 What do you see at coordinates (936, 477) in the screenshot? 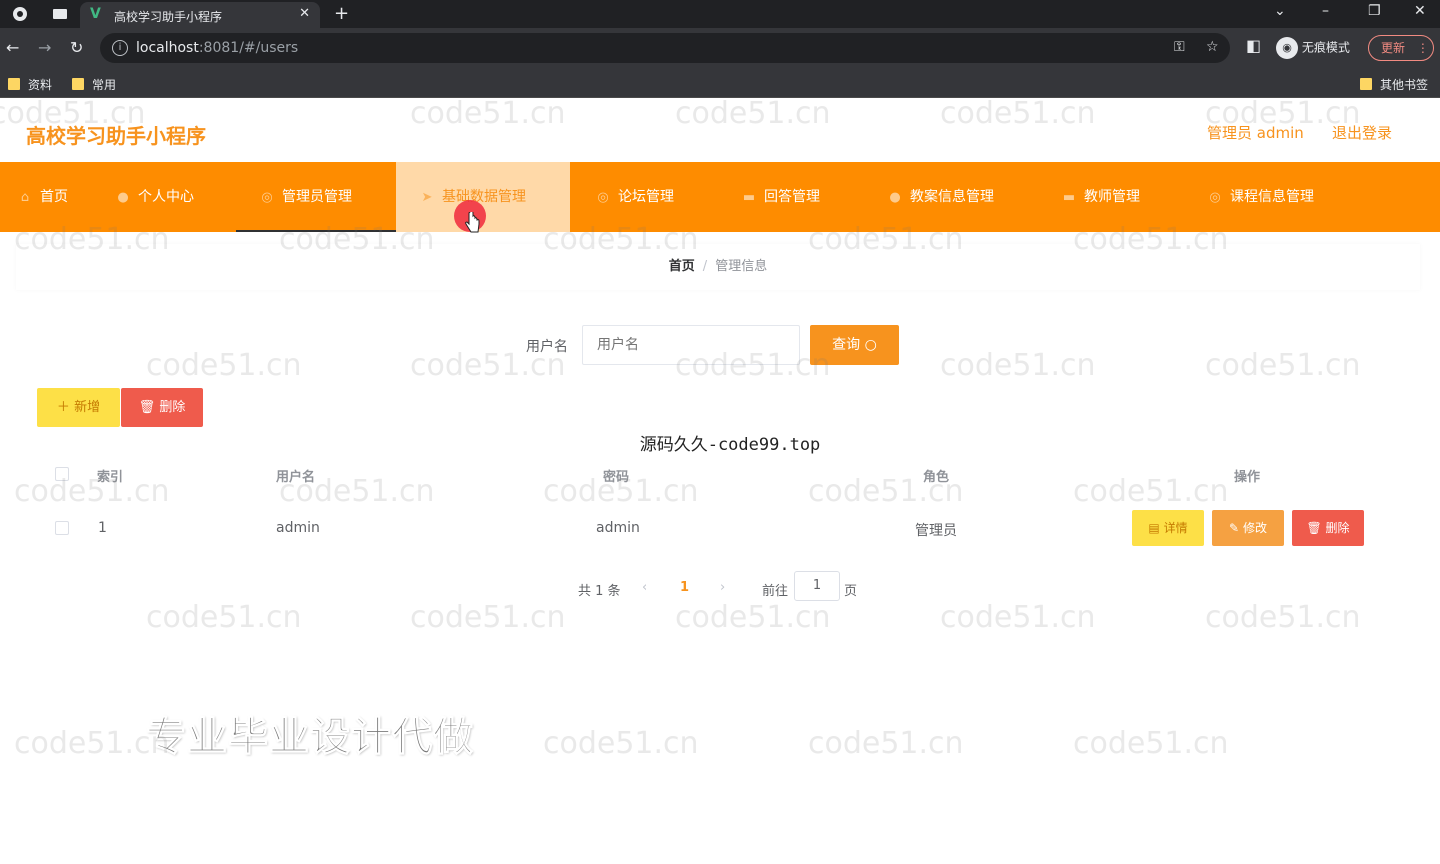
I see `column-header-role: 角色` at bounding box center [936, 477].